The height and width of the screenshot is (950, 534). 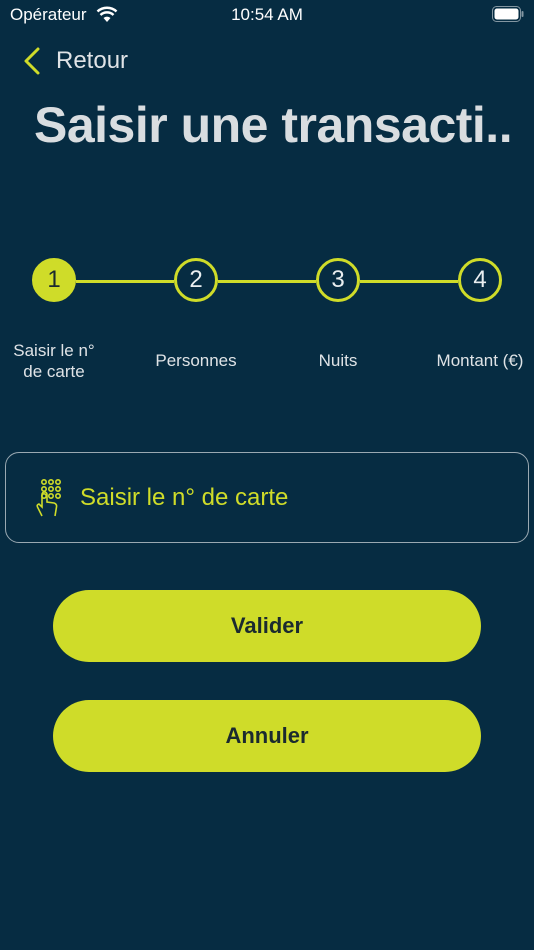 I want to click on step-label-2: Personnes, so click(x=196, y=360).